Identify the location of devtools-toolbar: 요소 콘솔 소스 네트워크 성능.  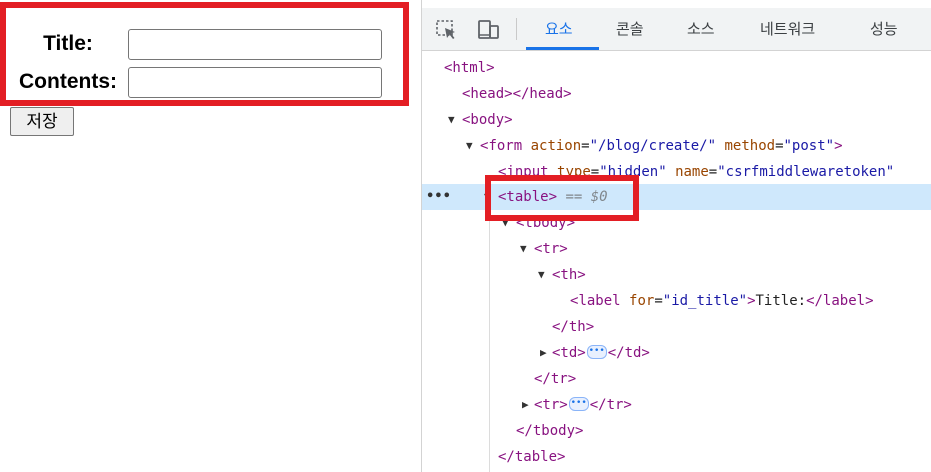
(676, 29).